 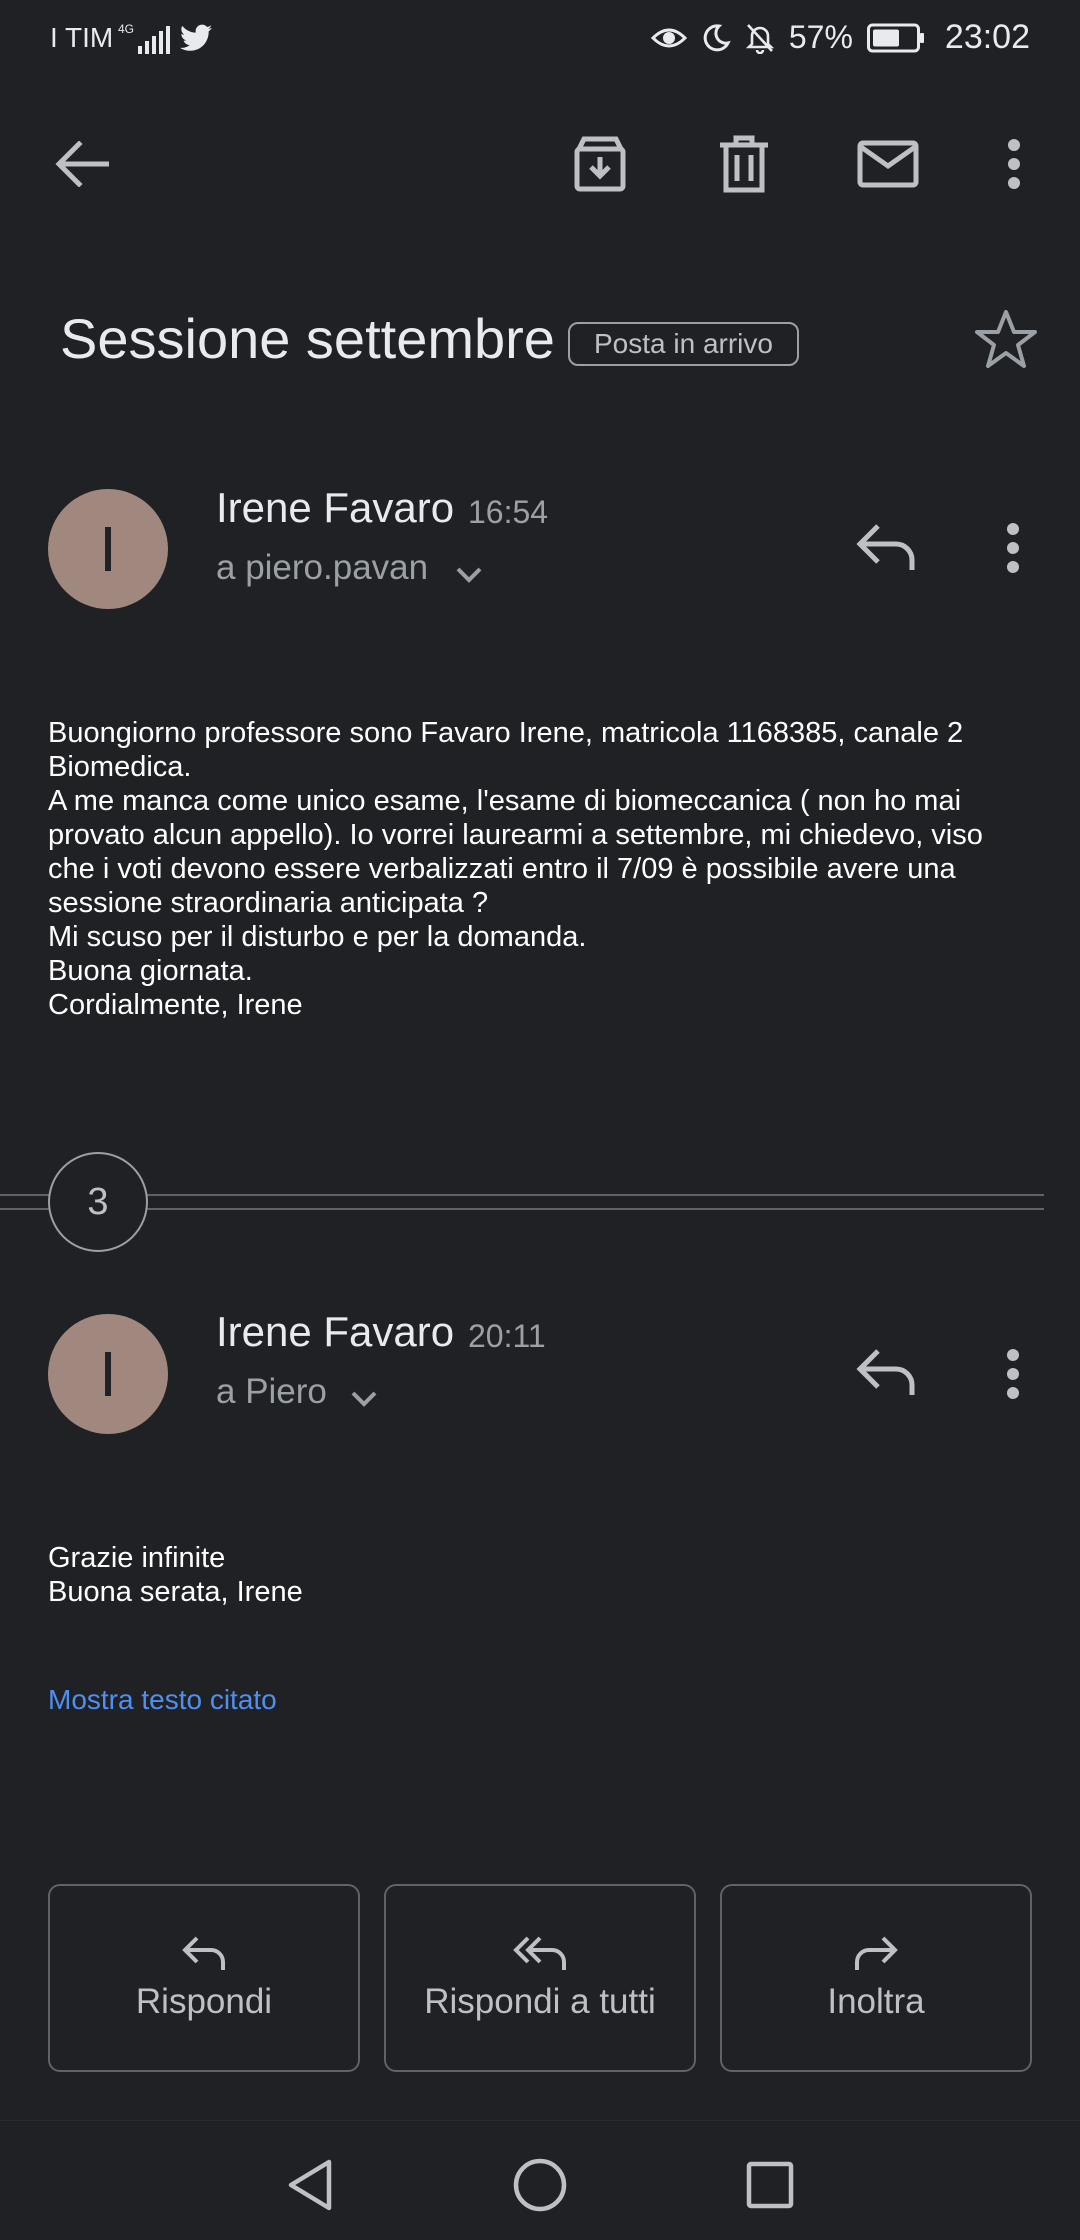 I want to click on reply-all-button: Rispondi a tutti, so click(x=540, y=1978).